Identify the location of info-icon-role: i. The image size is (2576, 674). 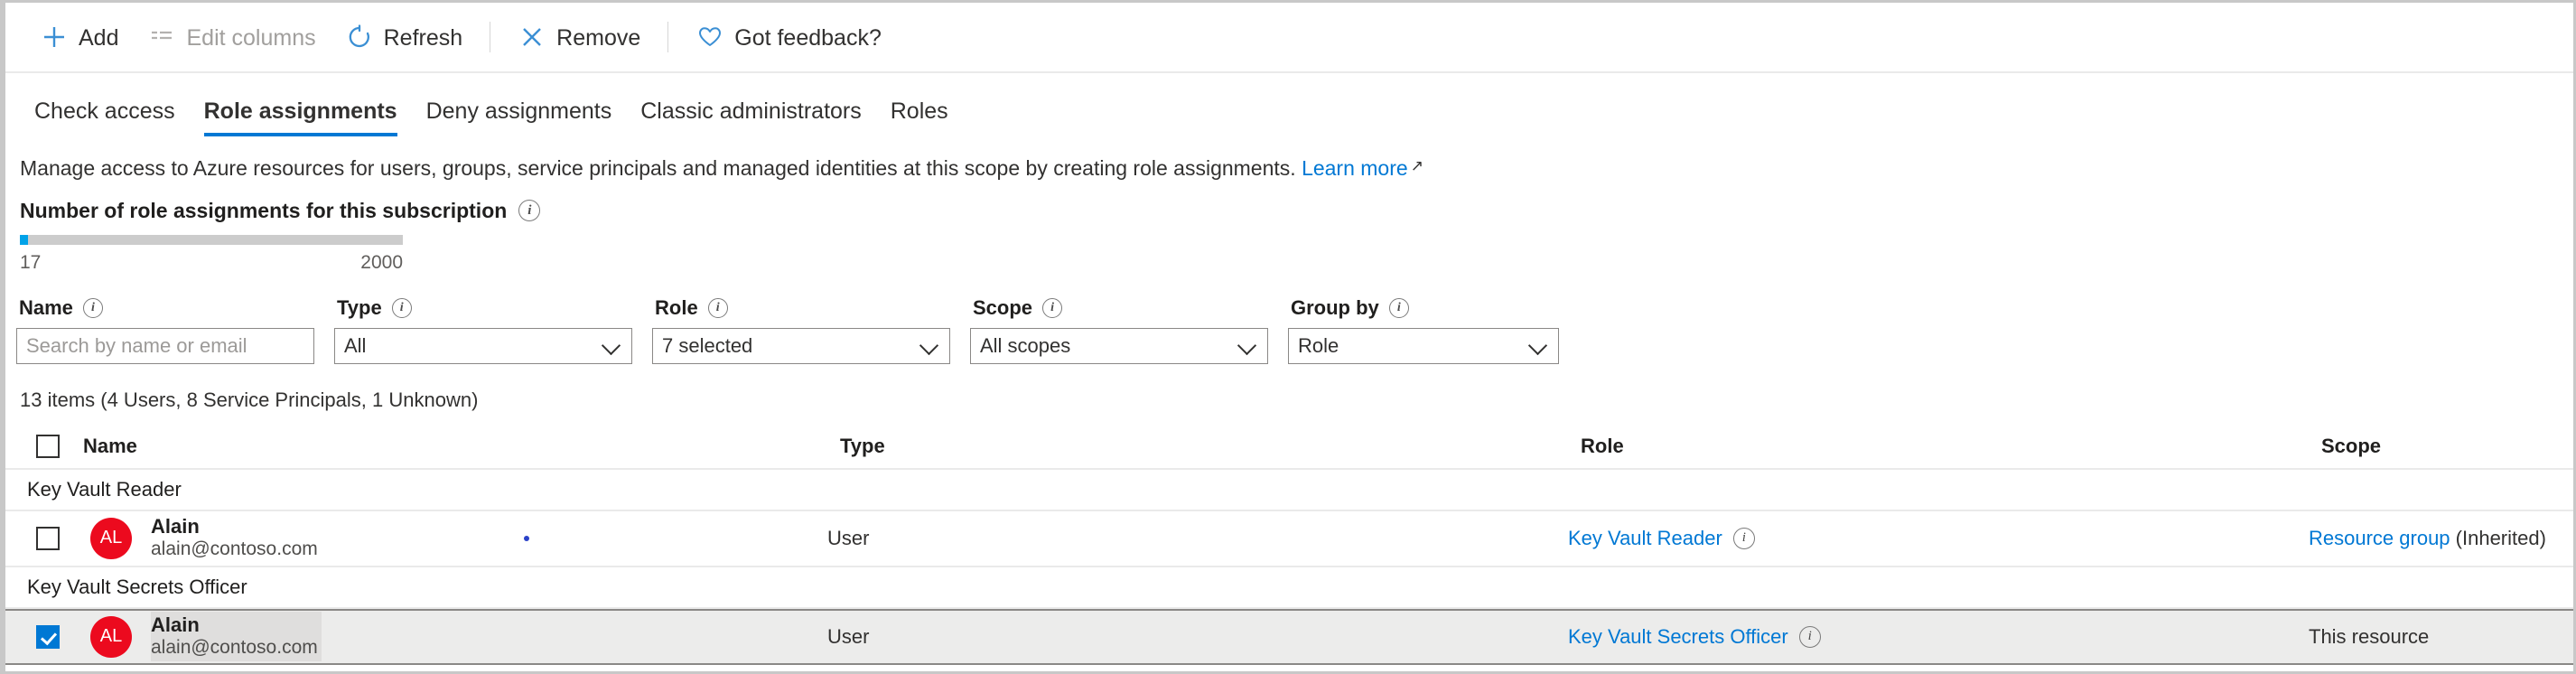
(717, 307).